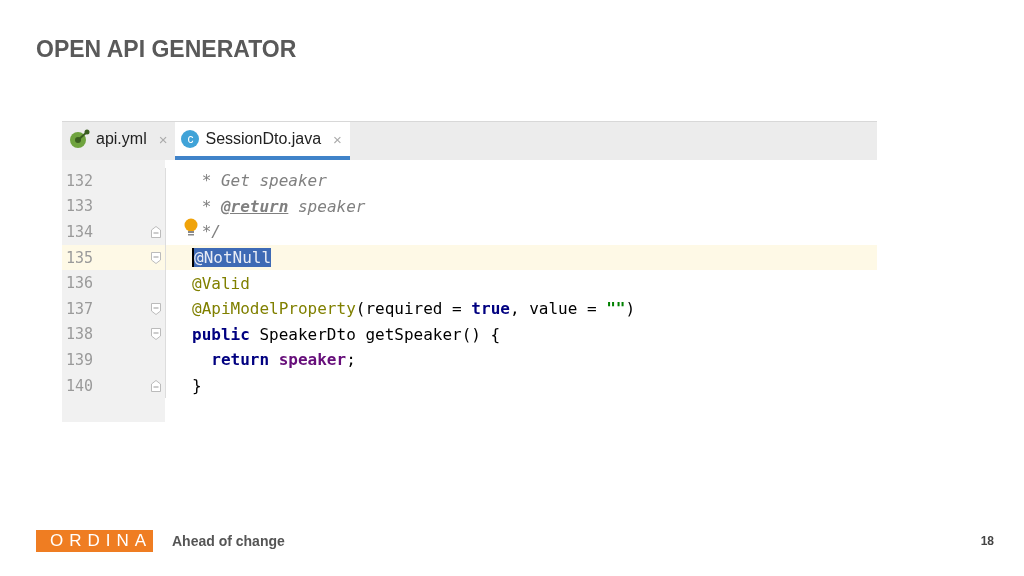 The width and height of the screenshot is (1024, 576). Describe the element at coordinates (263, 181) in the screenshot. I see `code-line: * Get speaker` at that location.